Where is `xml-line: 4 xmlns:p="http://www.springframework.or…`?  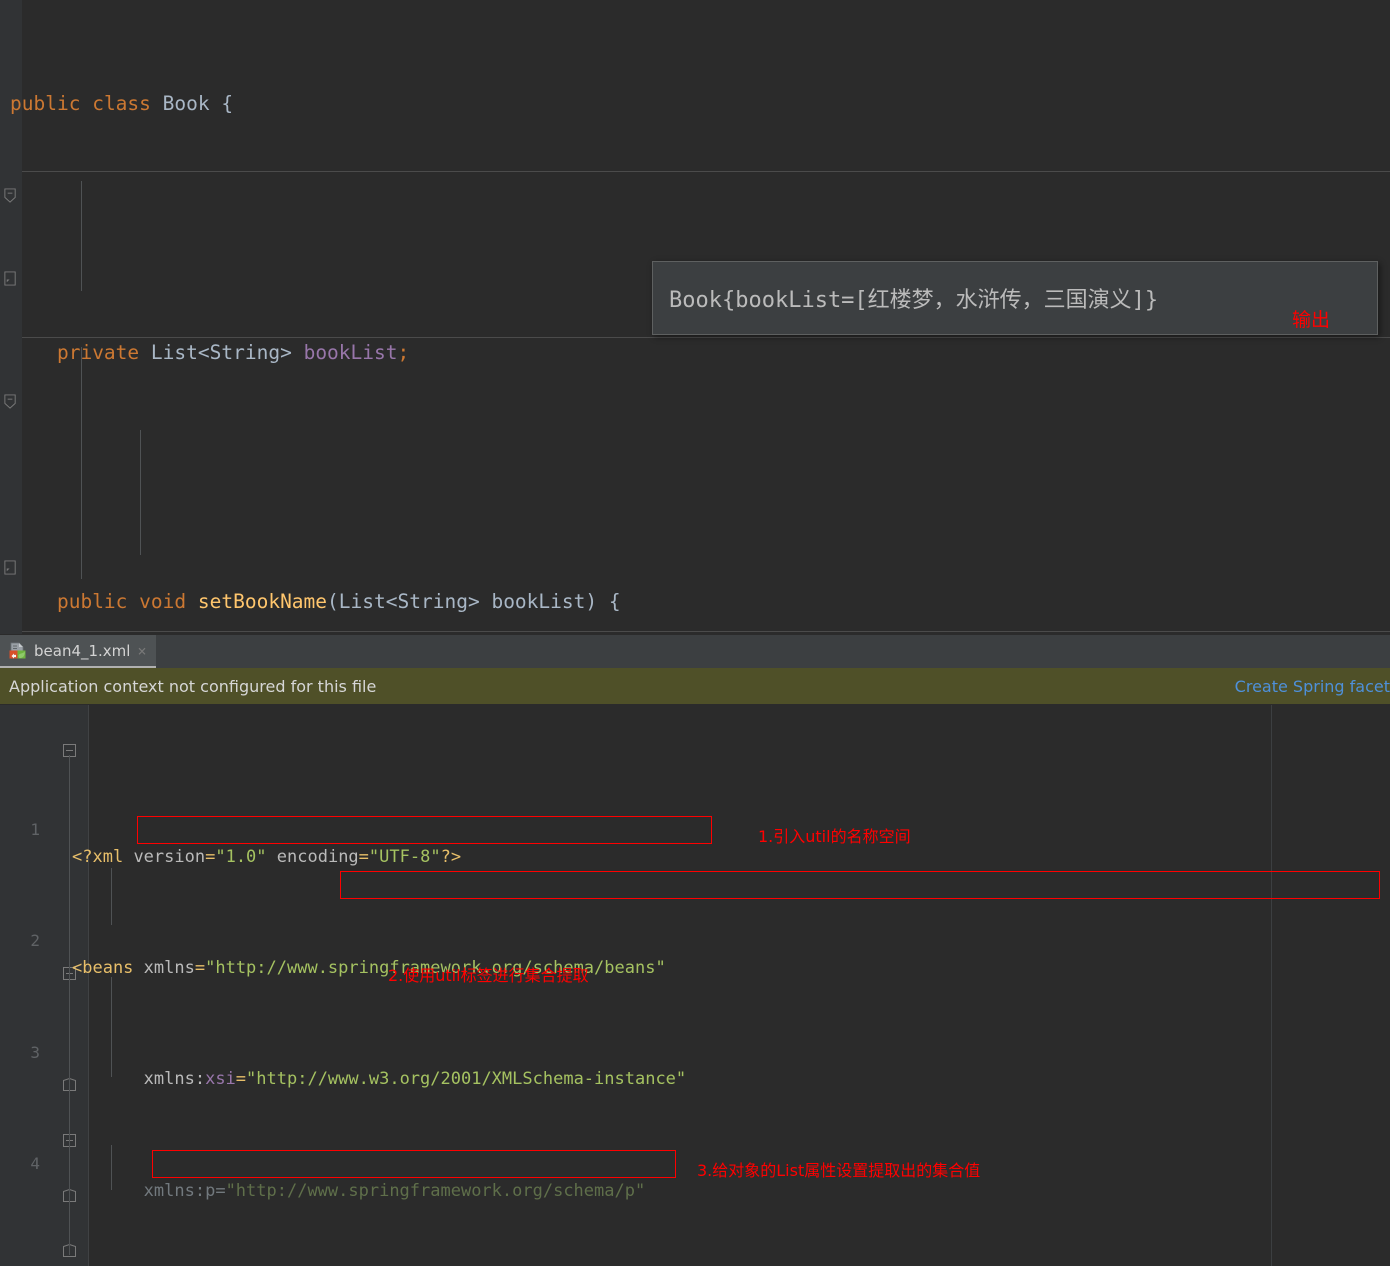 xml-line: 4 xmlns:p="http://www.springframework.or… is located at coordinates (695, 1161).